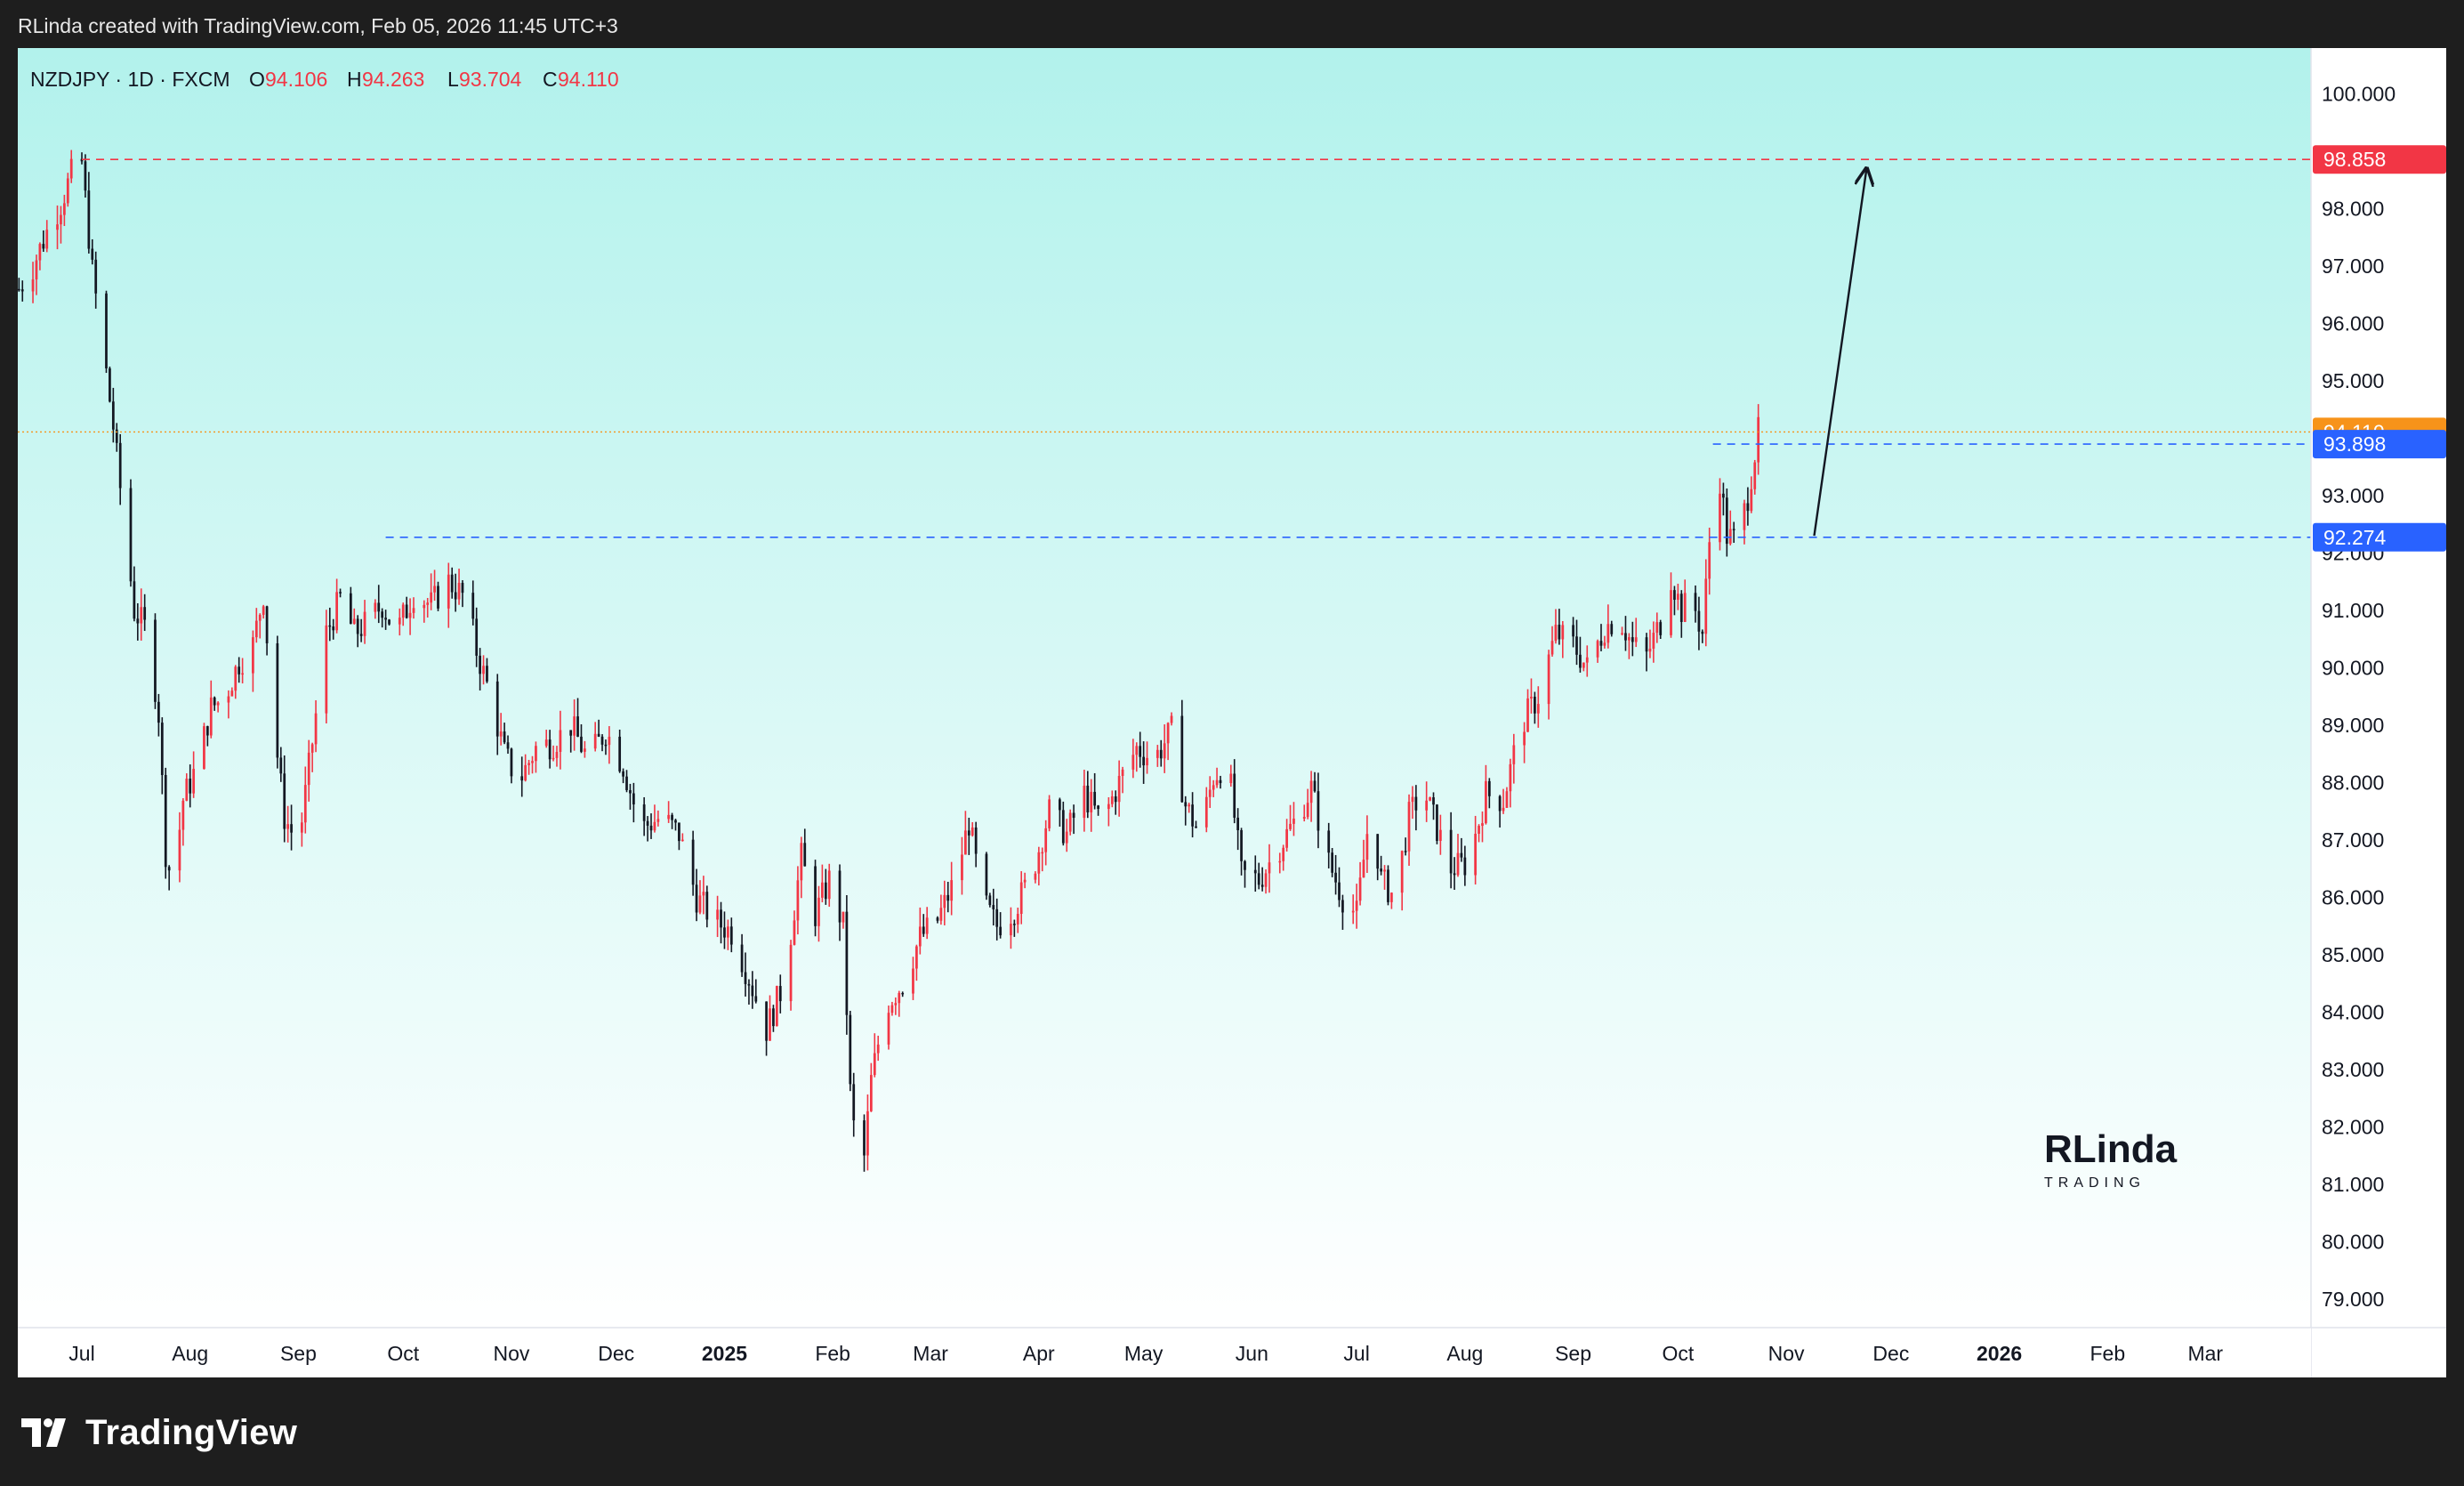 The image size is (2464, 1486). What do you see at coordinates (2379, 159) in the screenshot?
I see `price-tag-98.858: 98.858` at bounding box center [2379, 159].